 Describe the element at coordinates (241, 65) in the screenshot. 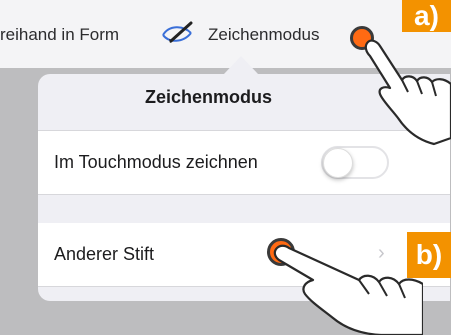

I see `popover-arrow` at that location.